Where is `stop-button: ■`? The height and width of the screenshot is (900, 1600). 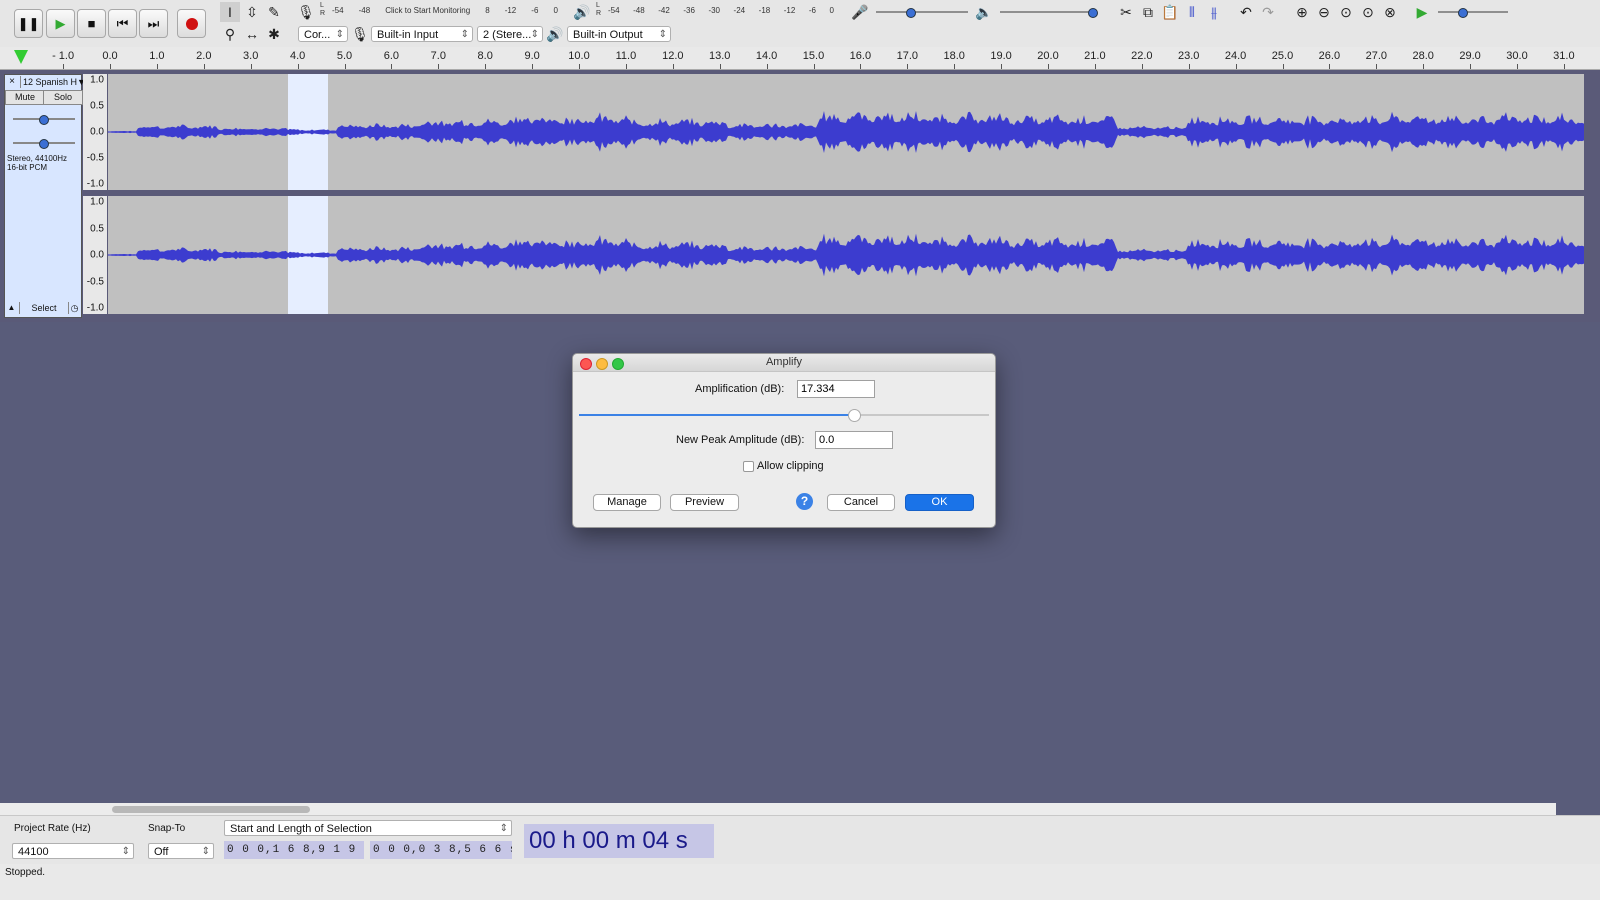 stop-button: ■ is located at coordinates (91, 23).